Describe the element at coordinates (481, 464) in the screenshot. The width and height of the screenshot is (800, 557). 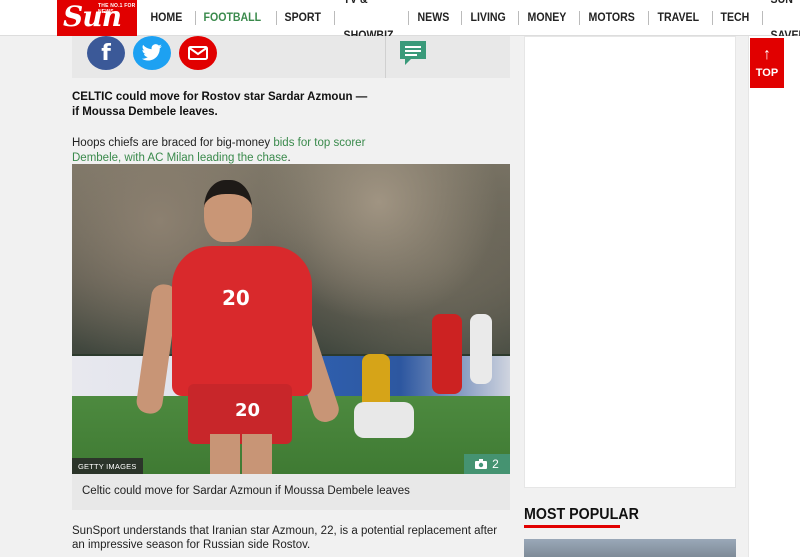
I see `camera-icon` at that location.